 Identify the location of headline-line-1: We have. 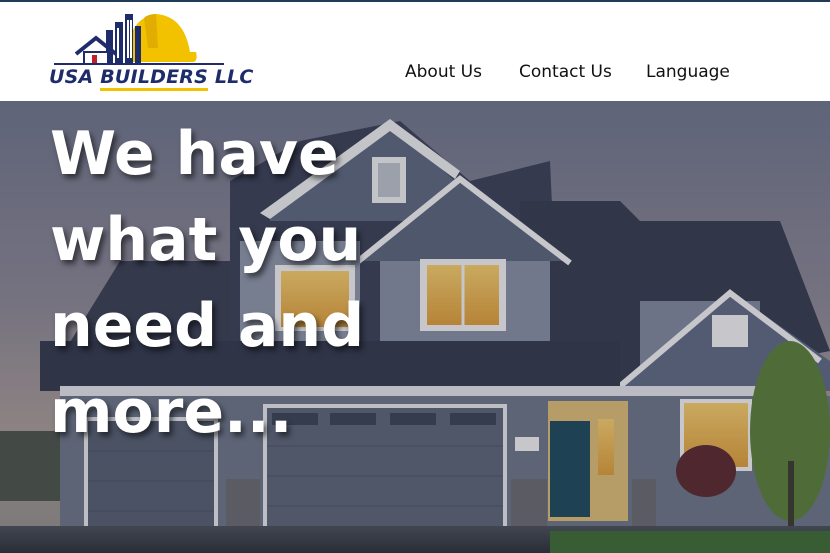
(194, 154).